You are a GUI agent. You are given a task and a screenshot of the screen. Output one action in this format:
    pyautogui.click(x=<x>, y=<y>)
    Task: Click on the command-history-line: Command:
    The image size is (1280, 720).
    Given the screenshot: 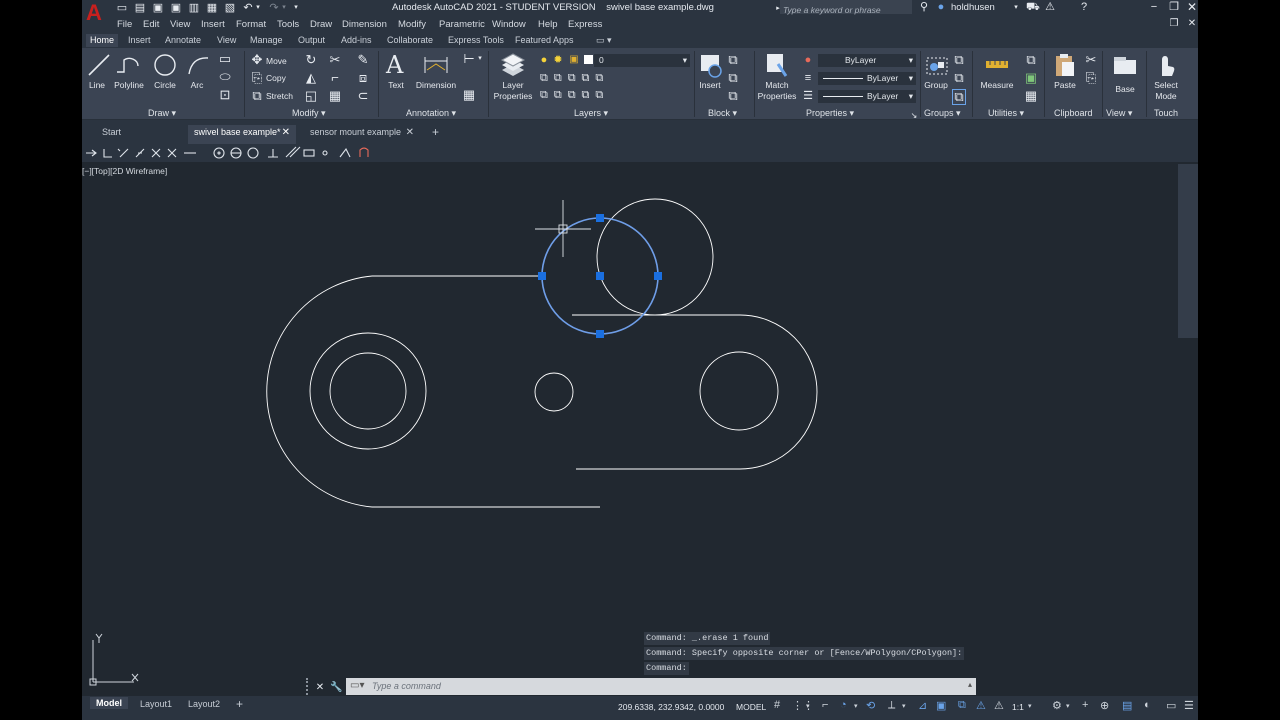 What is the action you would take?
    pyautogui.click(x=666, y=668)
    